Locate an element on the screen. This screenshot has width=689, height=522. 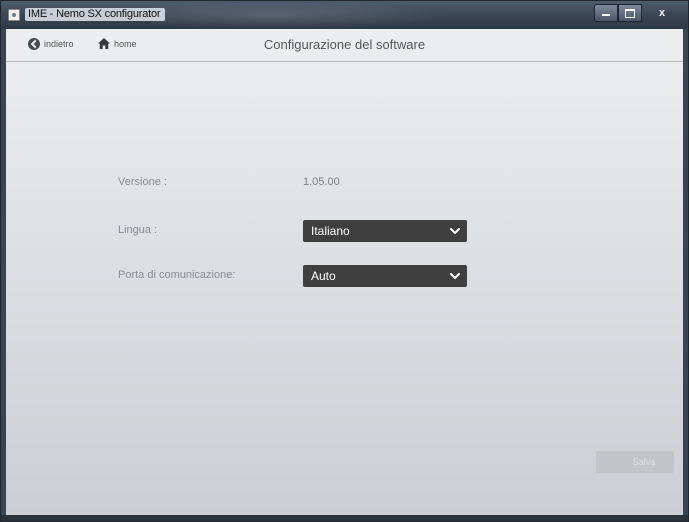
minimize-button is located at coordinates (606, 13).